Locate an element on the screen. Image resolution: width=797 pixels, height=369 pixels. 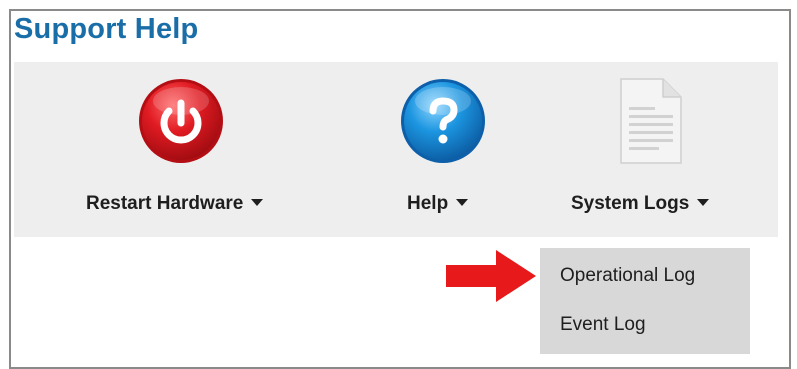
menu-item-event-log: Event Log is located at coordinates (603, 325).